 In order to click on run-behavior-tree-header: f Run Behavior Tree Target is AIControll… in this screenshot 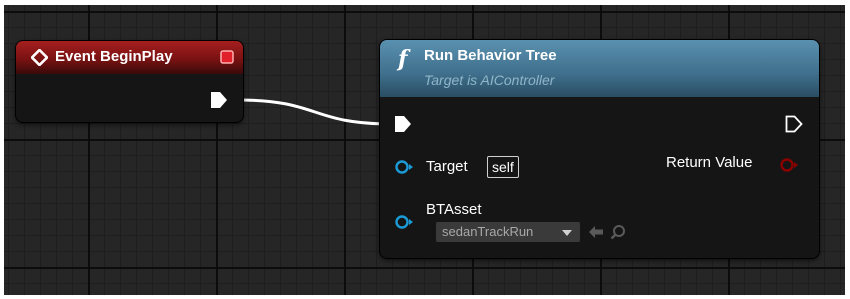, I will do `click(599, 68)`.